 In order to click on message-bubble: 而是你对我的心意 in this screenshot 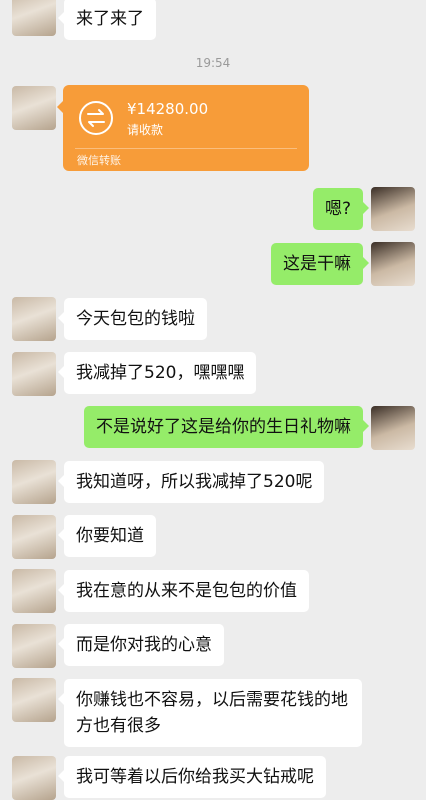, I will do `click(141, 645)`.